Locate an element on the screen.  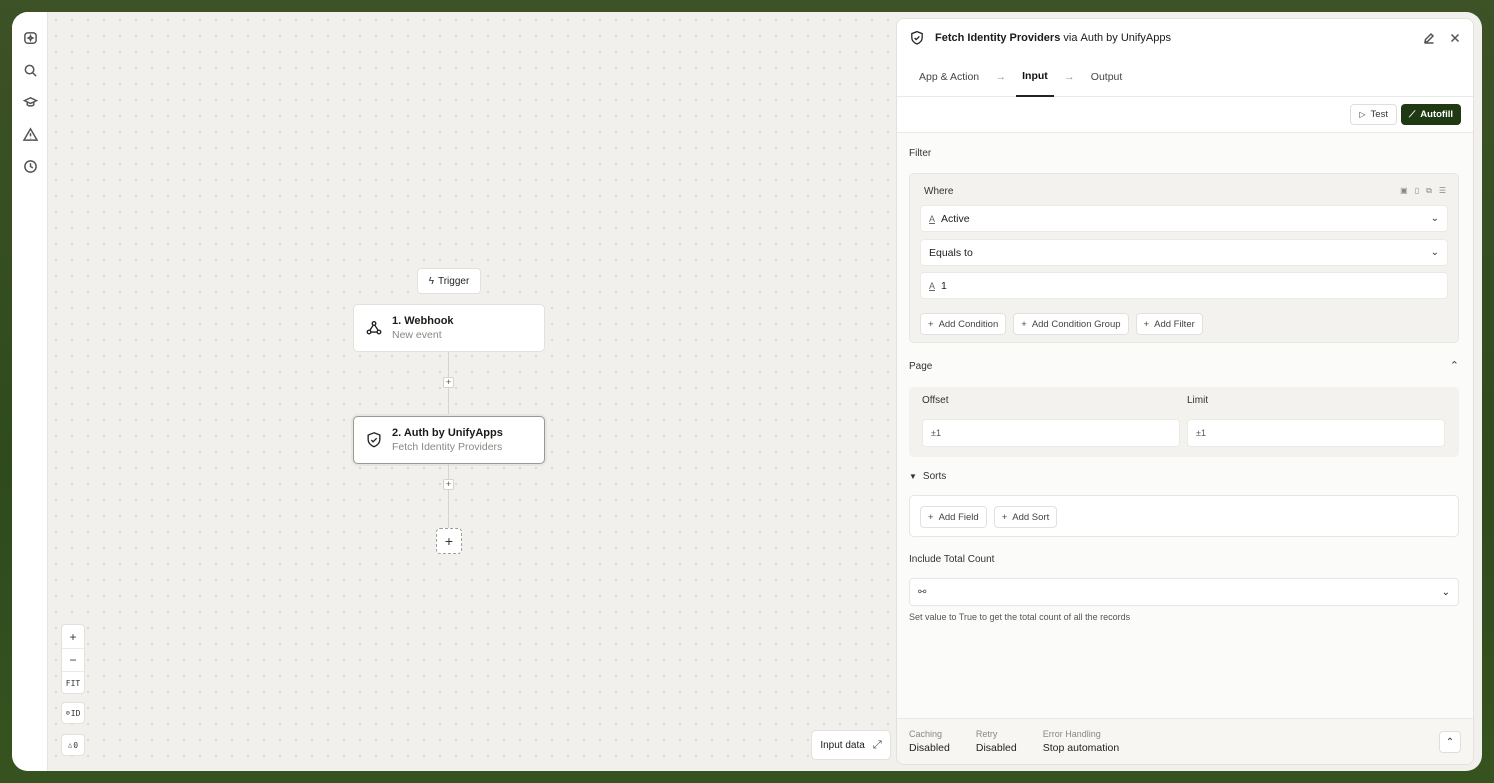
search-icon is located at coordinates (30, 70).